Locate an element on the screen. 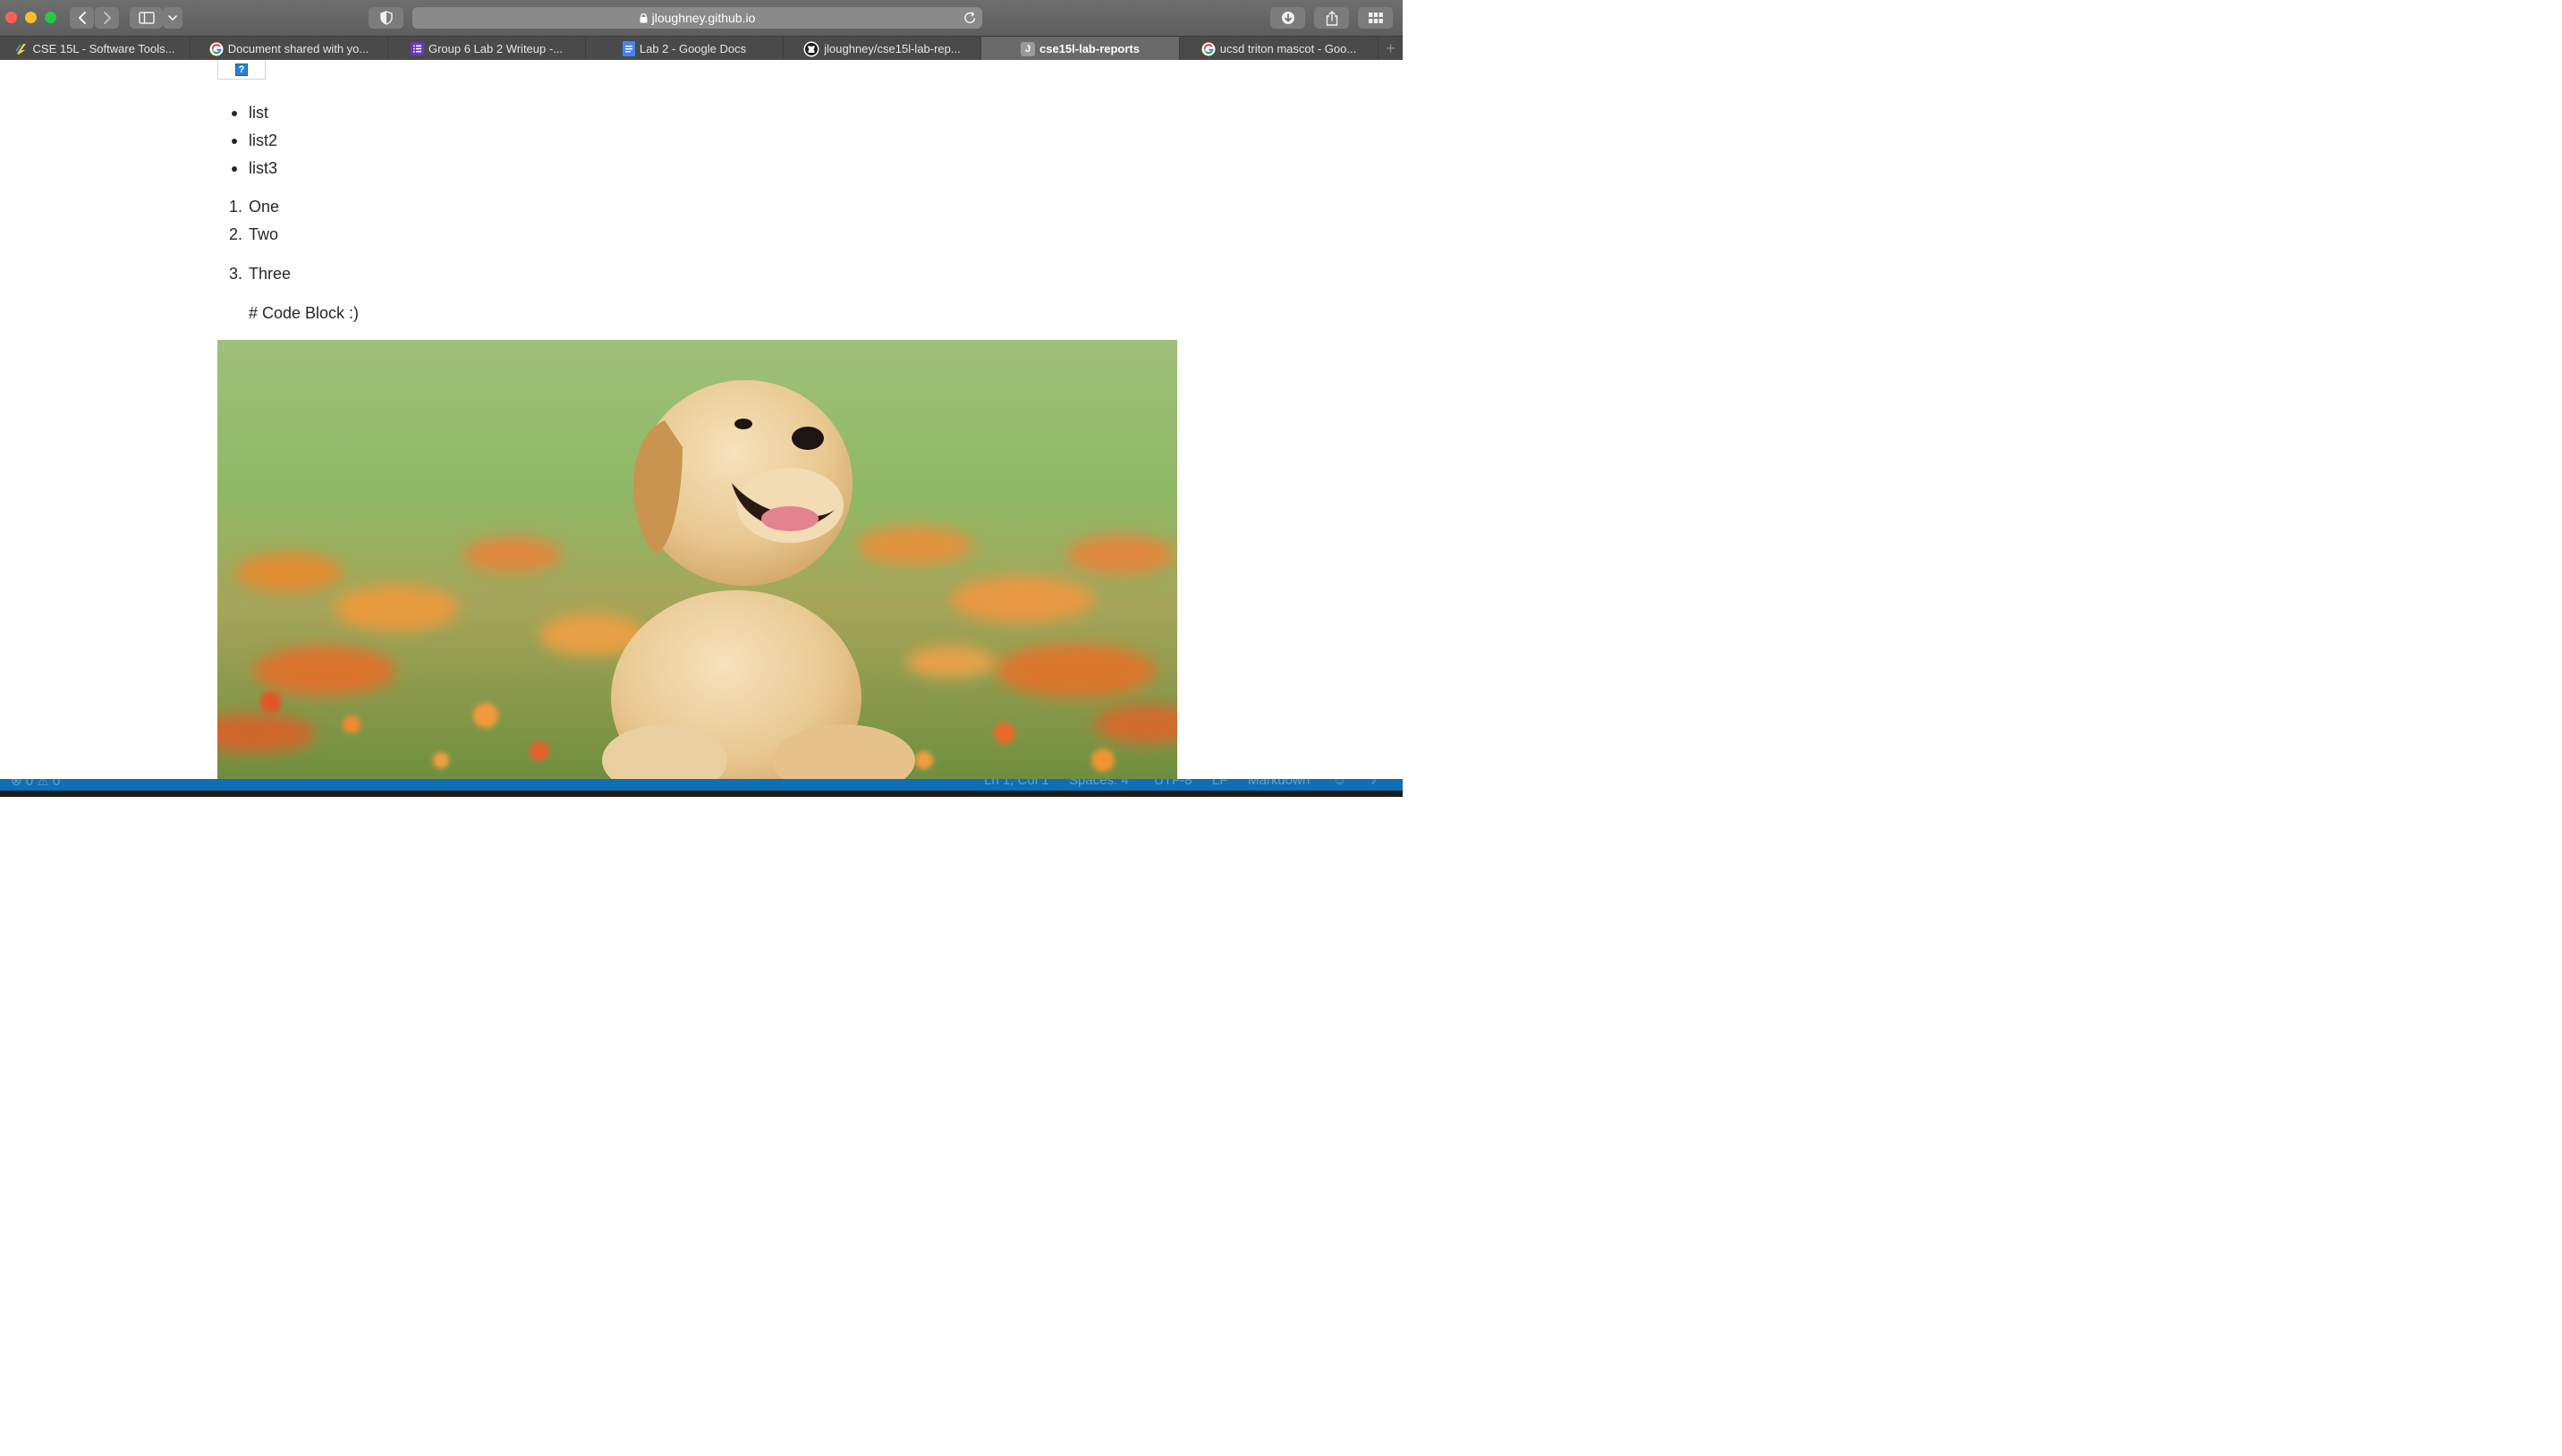  zoom-window-button is located at coordinates (50, 17).